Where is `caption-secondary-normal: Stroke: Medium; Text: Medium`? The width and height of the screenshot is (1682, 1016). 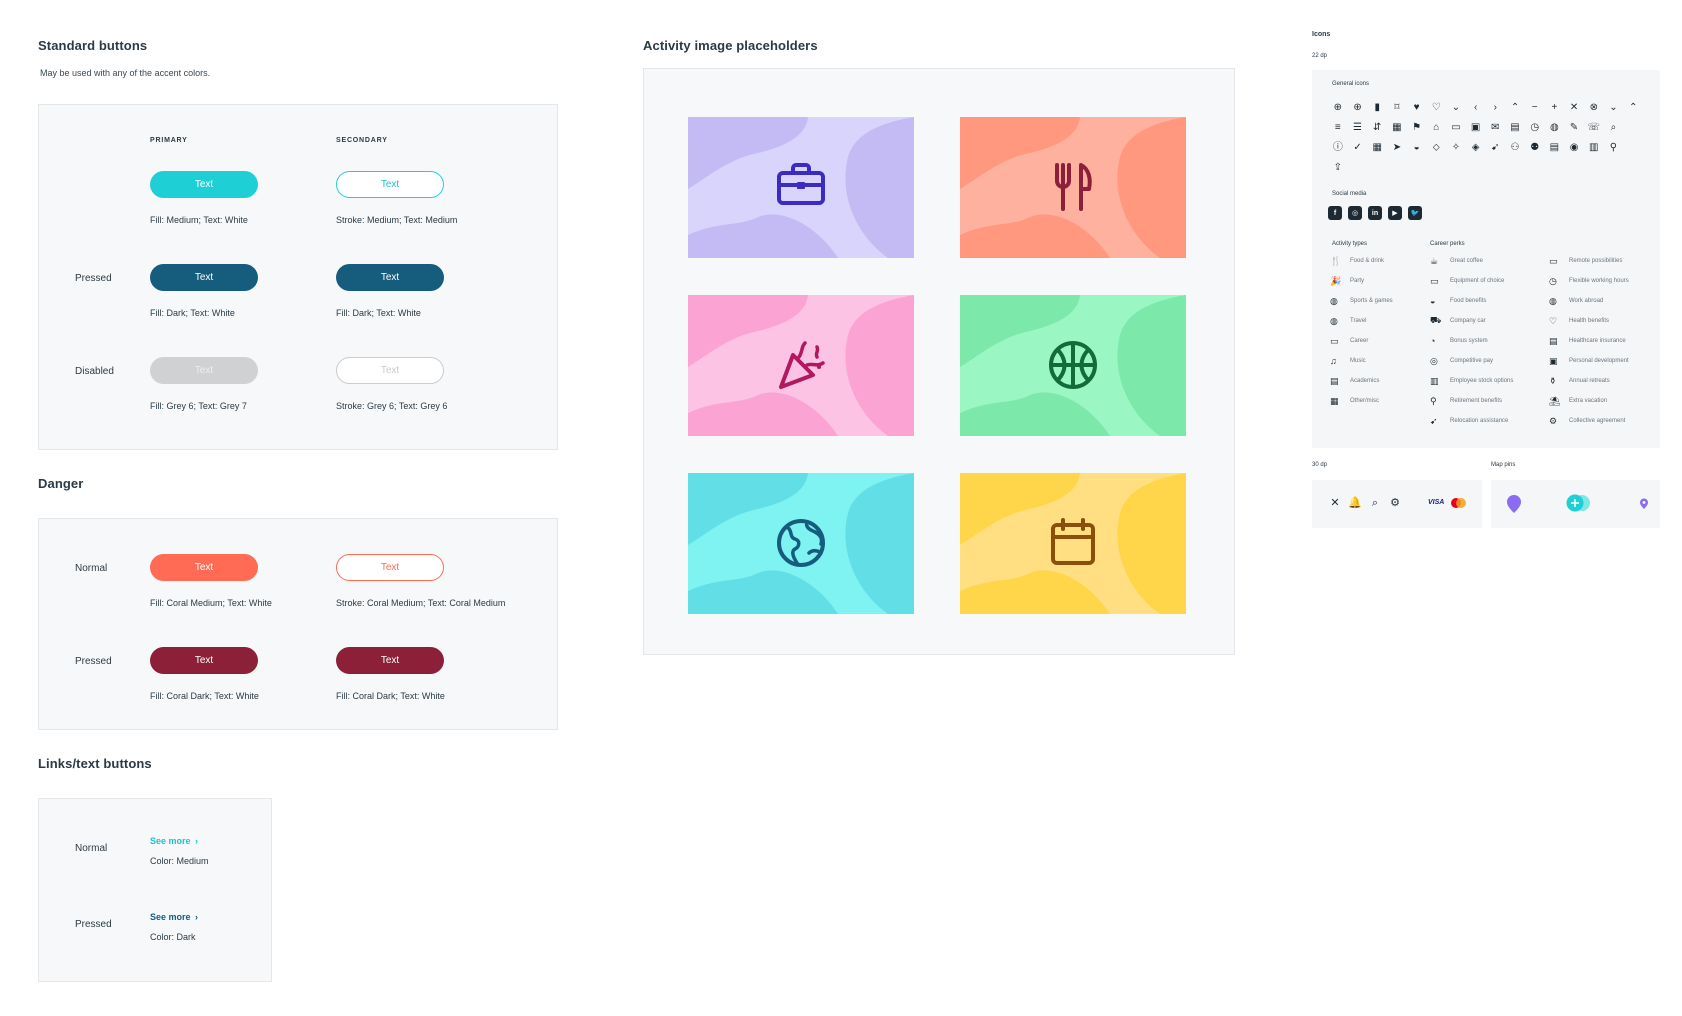 caption-secondary-normal: Stroke: Medium; Text: Medium is located at coordinates (397, 220).